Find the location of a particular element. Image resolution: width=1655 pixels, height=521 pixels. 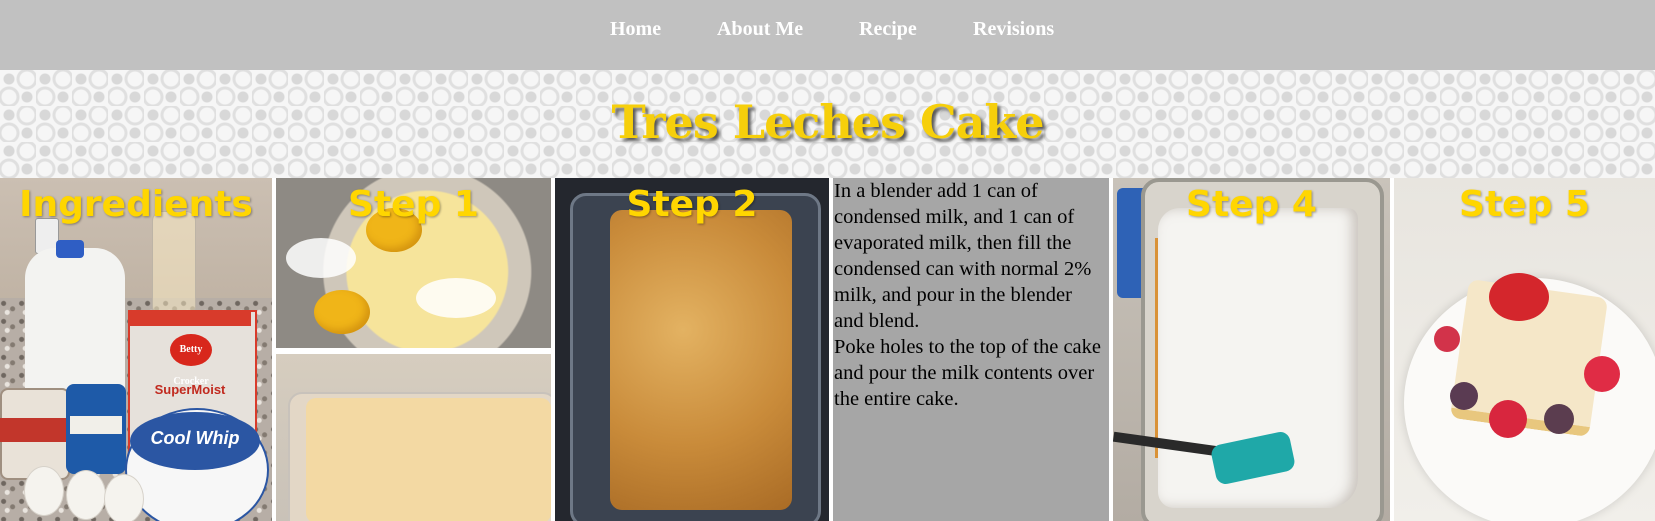

betty-crocker-logo: Betty Crocker is located at coordinates (191, 360).